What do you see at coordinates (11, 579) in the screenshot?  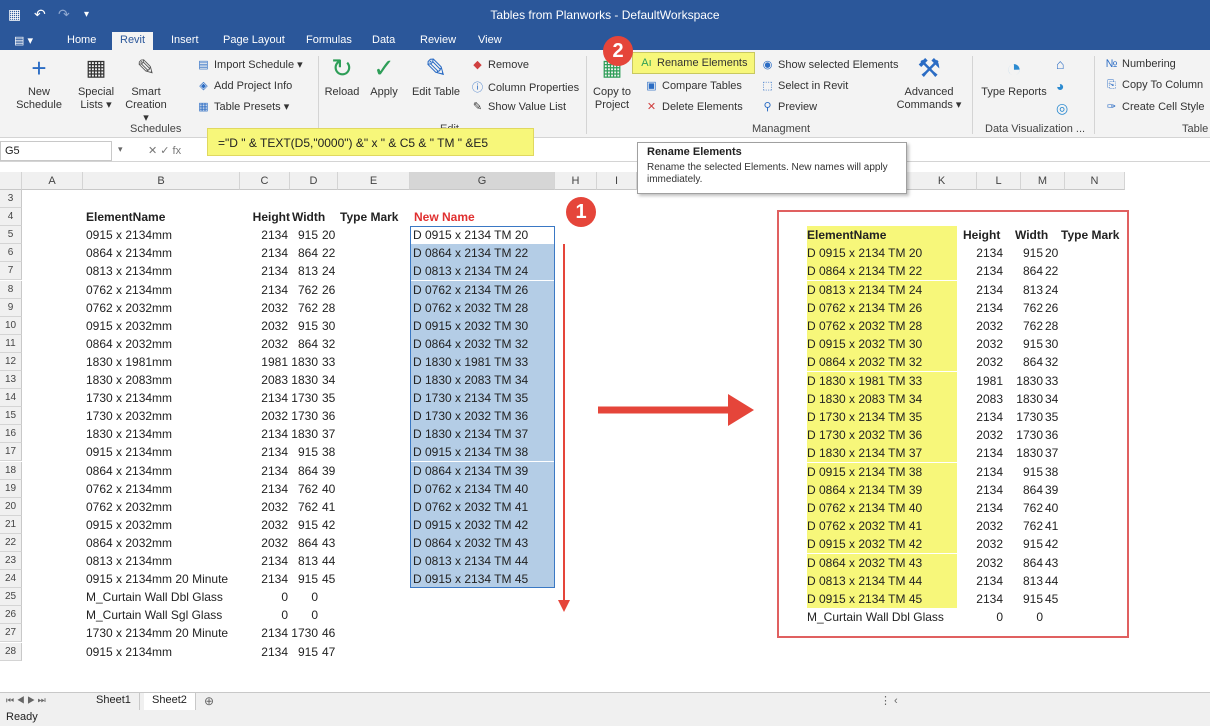 I see `row-header: 24` at bounding box center [11, 579].